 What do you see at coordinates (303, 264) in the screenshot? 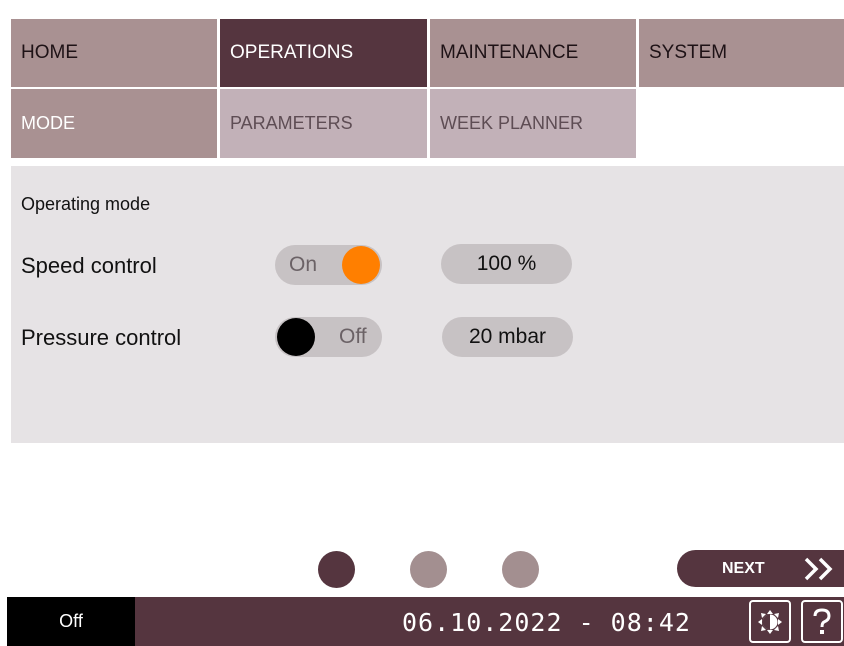
I see `speed-control-toggle-state: On` at bounding box center [303, 264].